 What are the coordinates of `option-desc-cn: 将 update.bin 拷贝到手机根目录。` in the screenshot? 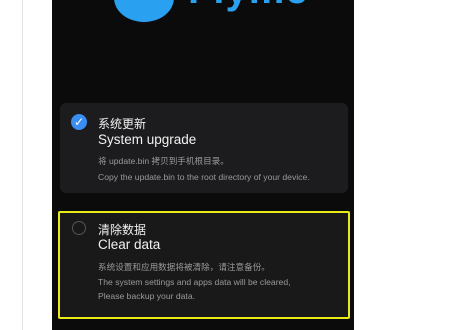 It's located at (163, 161).